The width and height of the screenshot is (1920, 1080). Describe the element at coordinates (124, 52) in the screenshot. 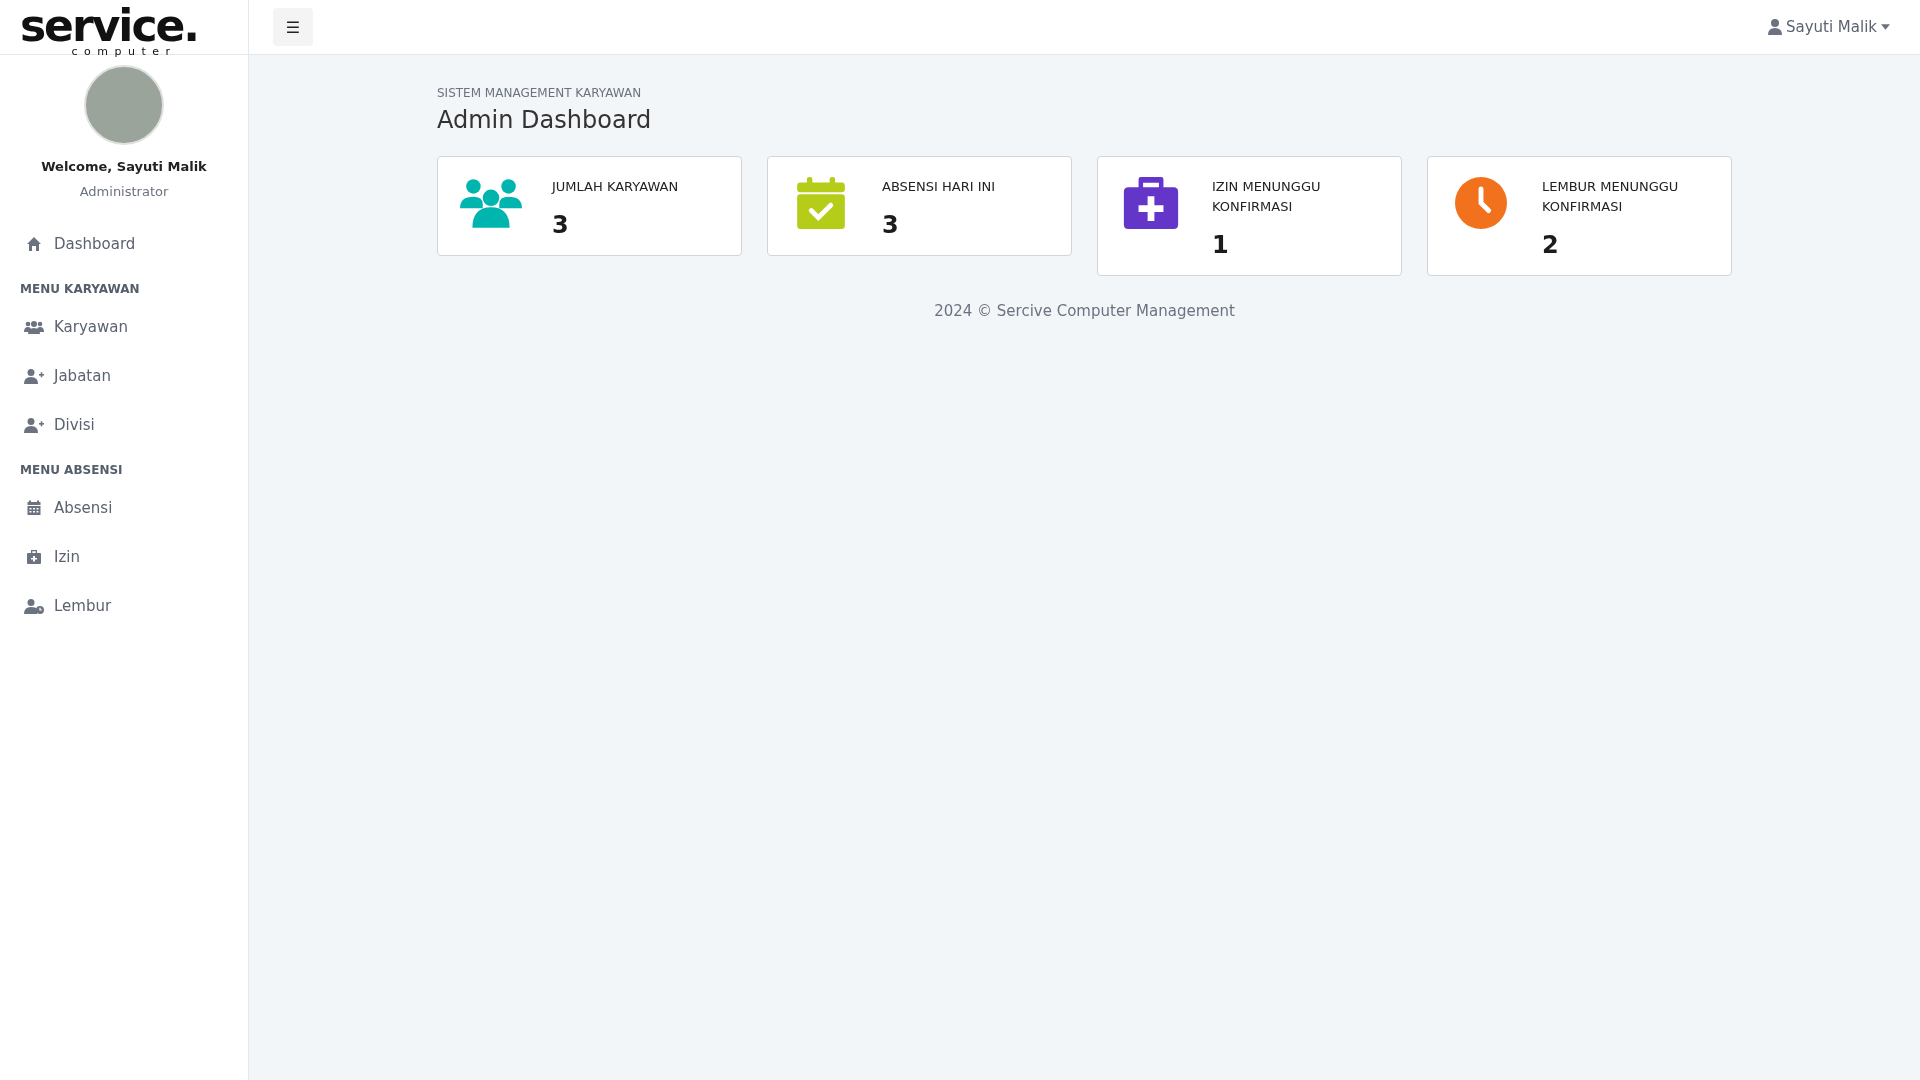

I see `logo-subtitle: computer` at that location.